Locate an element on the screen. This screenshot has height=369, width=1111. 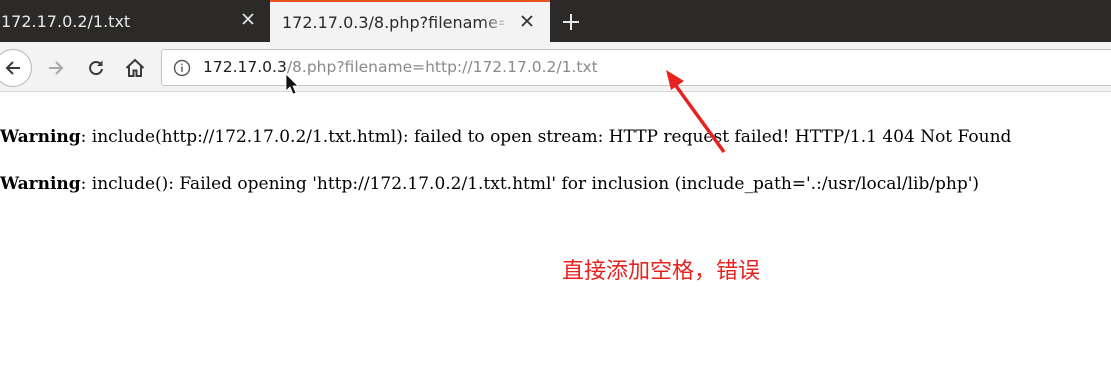
forward-button is located at coordinates (56, 68).